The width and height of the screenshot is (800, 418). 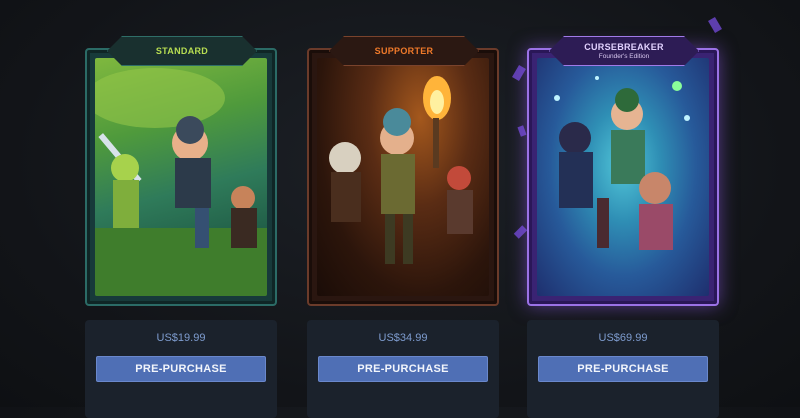 I want to click on edition-title: STANDARD, so click(x=182, y=51).